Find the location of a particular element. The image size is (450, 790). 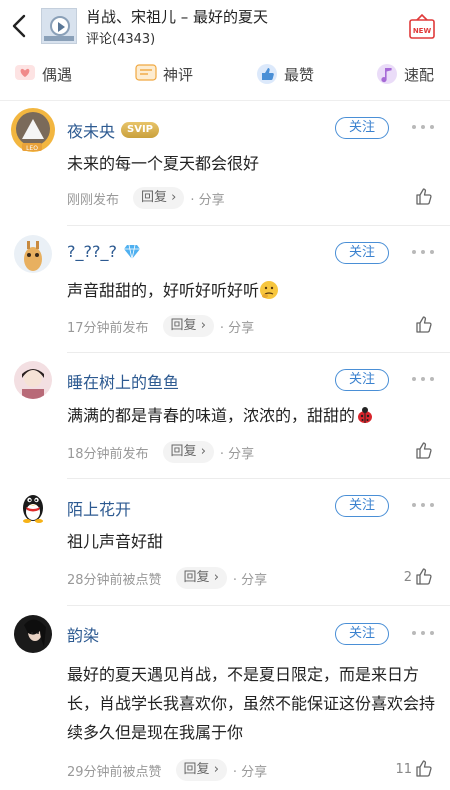

new-badge-text: NEW is located at coordinates (422, 31).